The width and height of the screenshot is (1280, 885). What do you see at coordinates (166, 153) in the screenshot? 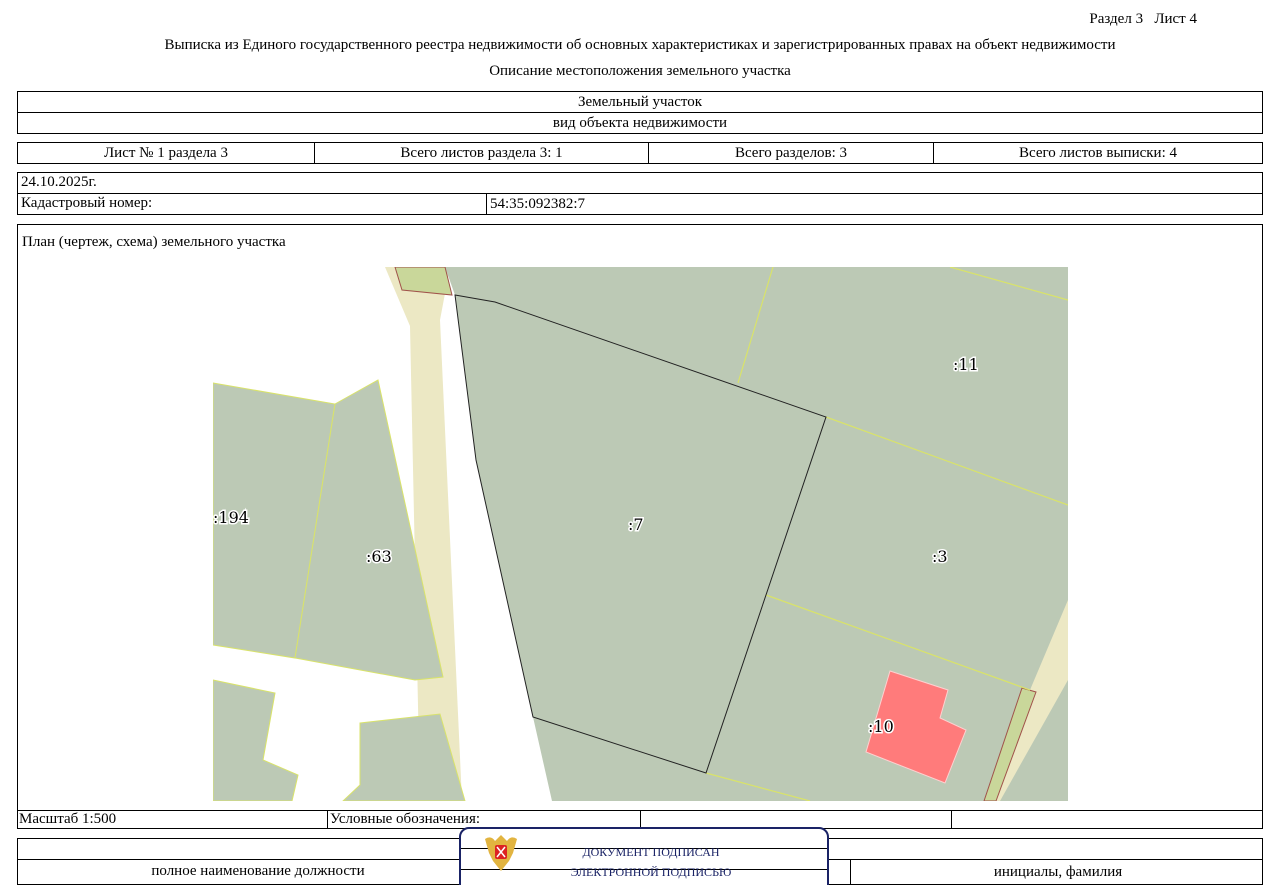
I see `sheet-number: Лист № 1 раздела 3` at bounding box center [166, 153].